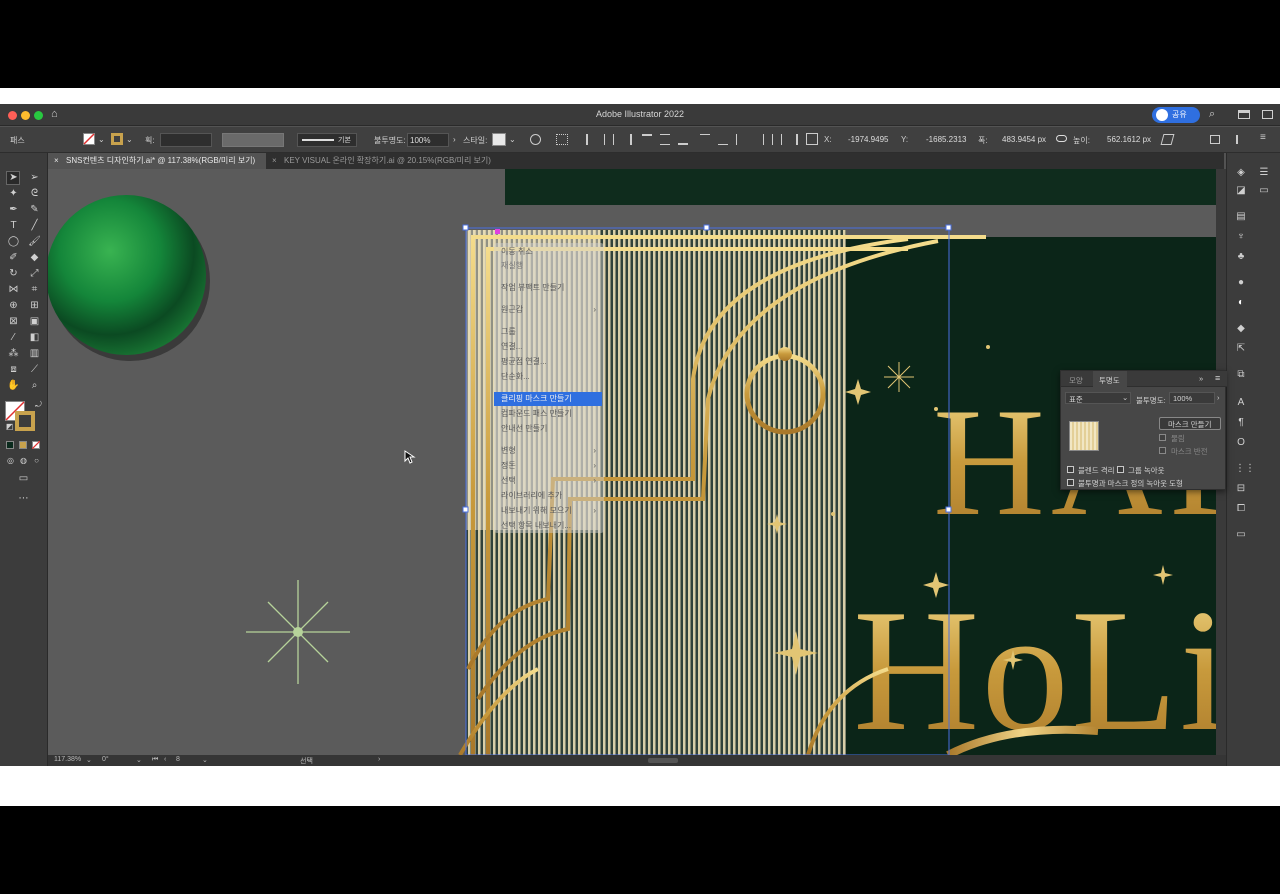  What do you see at coordinates (548, 266) in the screenshot?
I see `menu-item-redo: 재실행` at bounding box center [548, 266].